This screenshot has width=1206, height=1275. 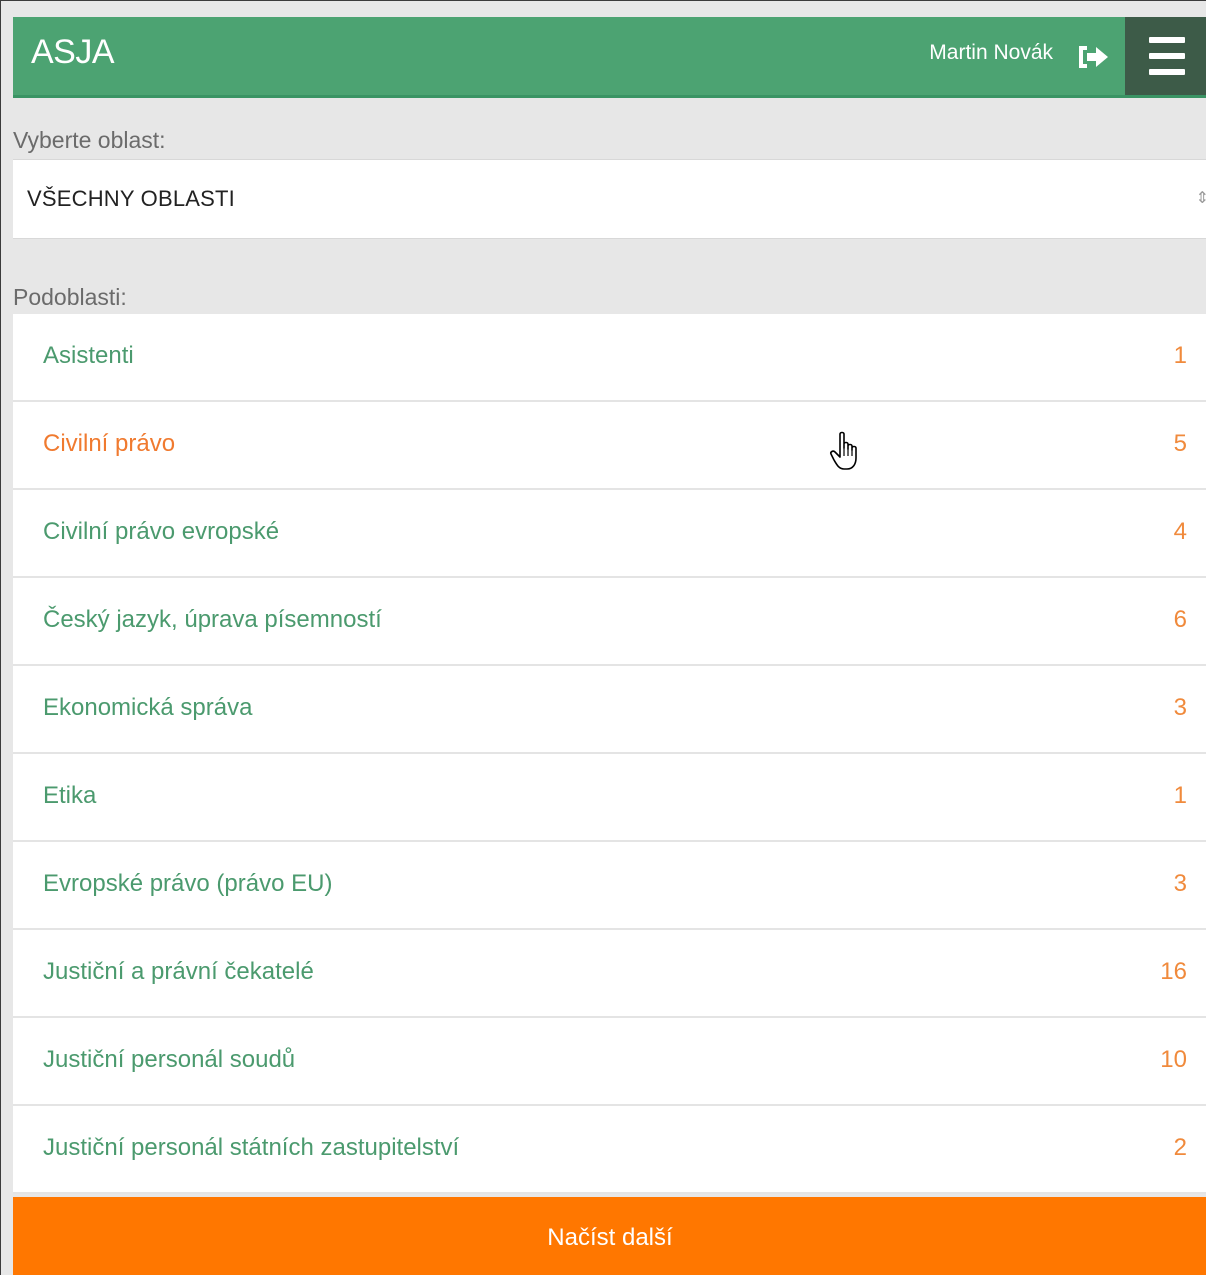 What do you see at coordinates (109, 443) in the screenshot?
I see `subarea-name: Civilní právo` at bounding box center [109, 443].